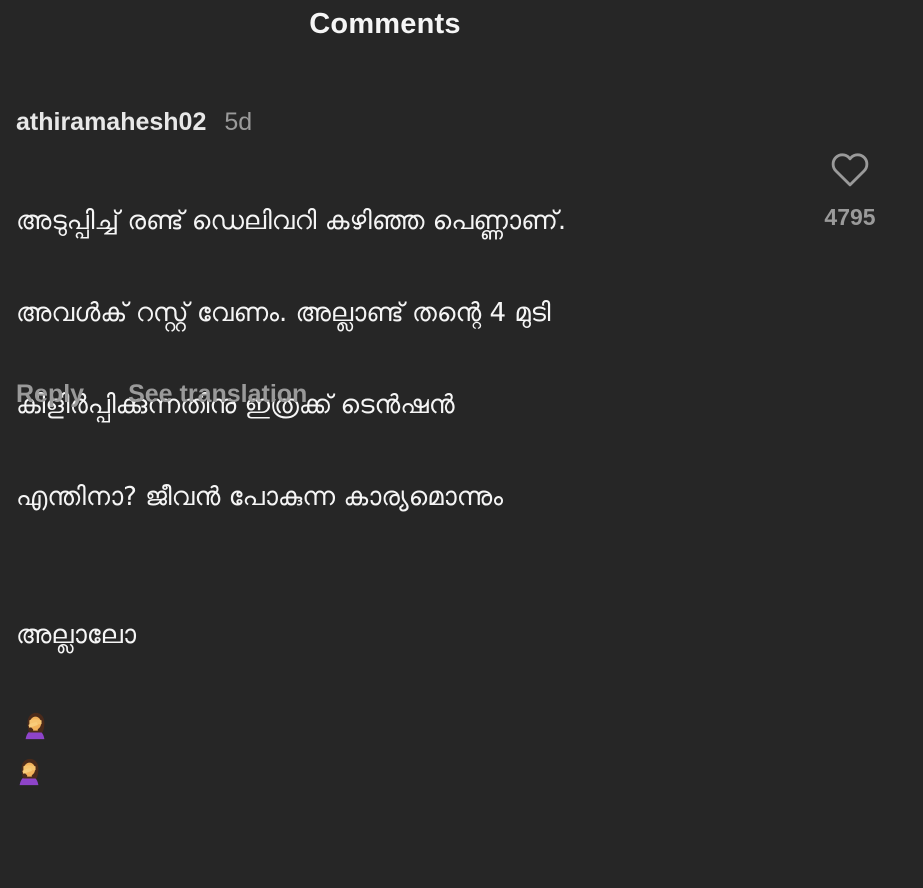 The height and width of the screenshot is (888, 923). Describe the element at coordinates (260, 497) in the screenshot. I see `comment-text-line: എന്തിനാ? ജീവൻ പോകുന്ന കാര്യമൊന്നും` at that location.